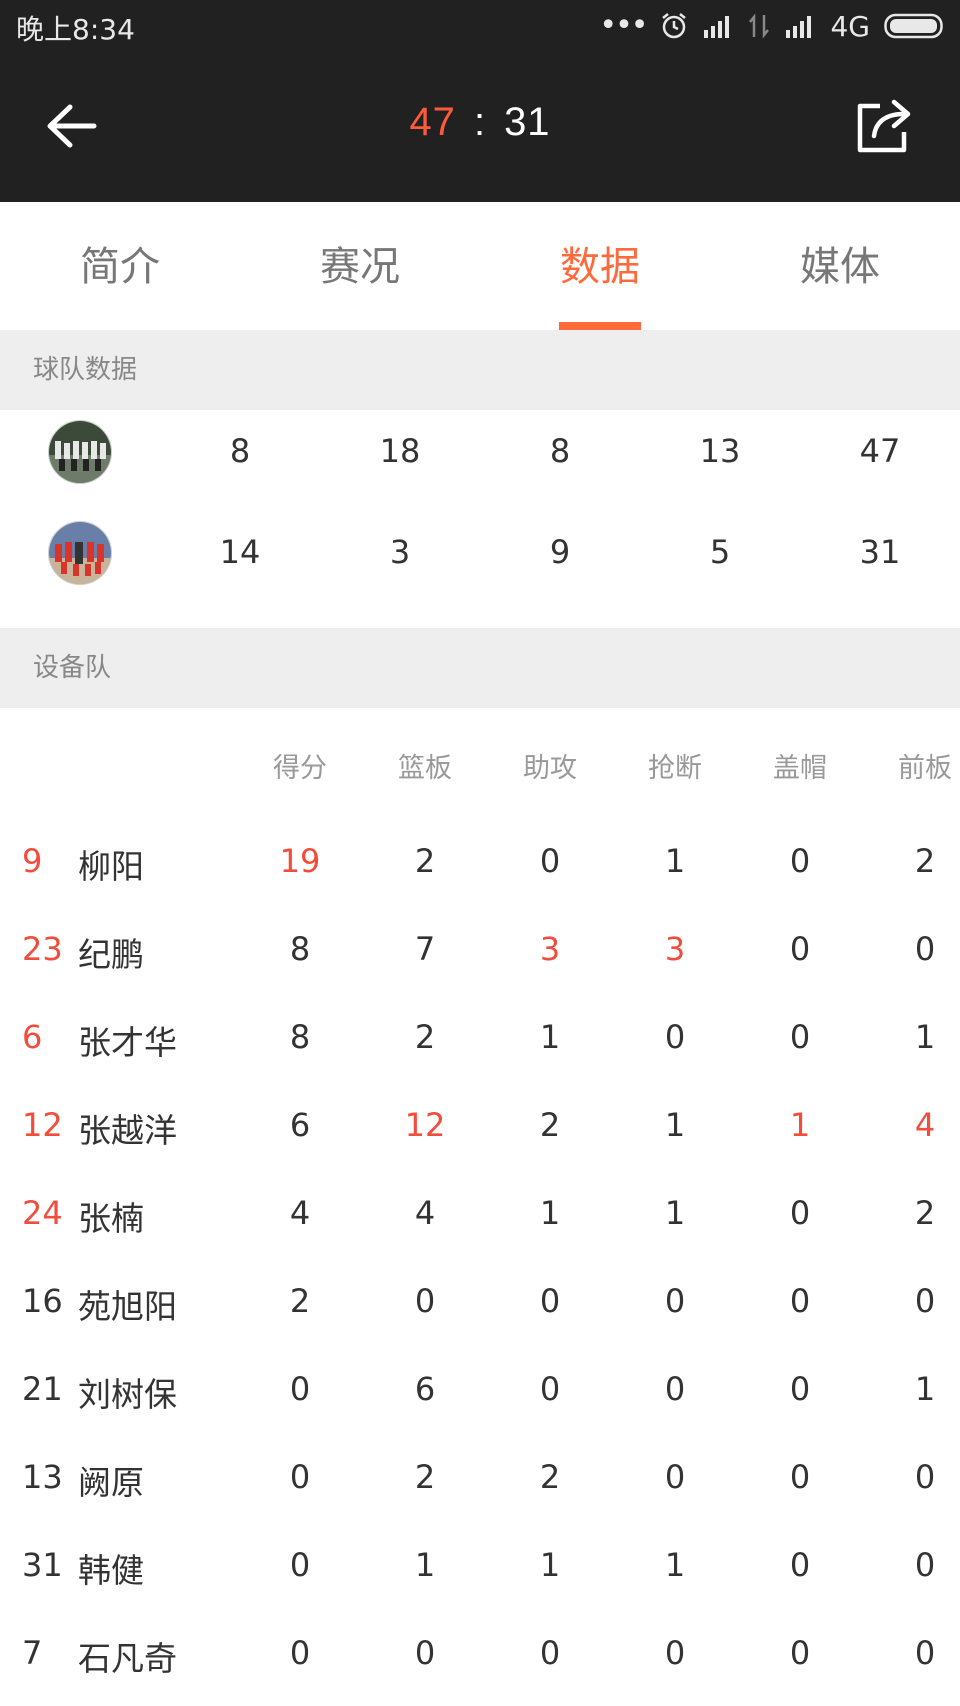  What do you see at coordinates (480, 1478) in the screenshot?
I see `player-row: 13 阙原 0 2 2 0 0 0` at bounding box center [480, 1478].